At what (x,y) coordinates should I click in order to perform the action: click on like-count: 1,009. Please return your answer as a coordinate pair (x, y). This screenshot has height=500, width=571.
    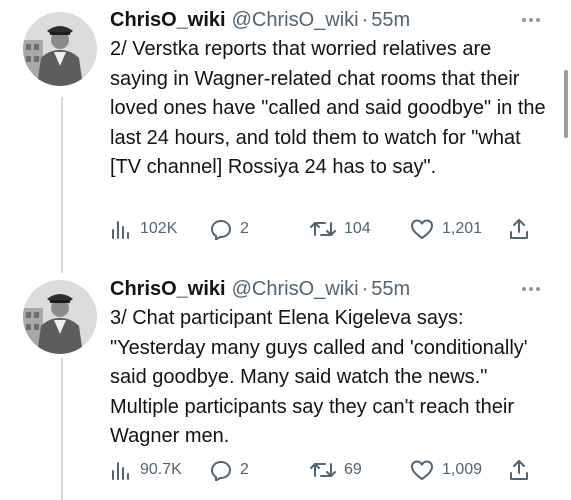
    Looking at the image, I should click on (462, 469).